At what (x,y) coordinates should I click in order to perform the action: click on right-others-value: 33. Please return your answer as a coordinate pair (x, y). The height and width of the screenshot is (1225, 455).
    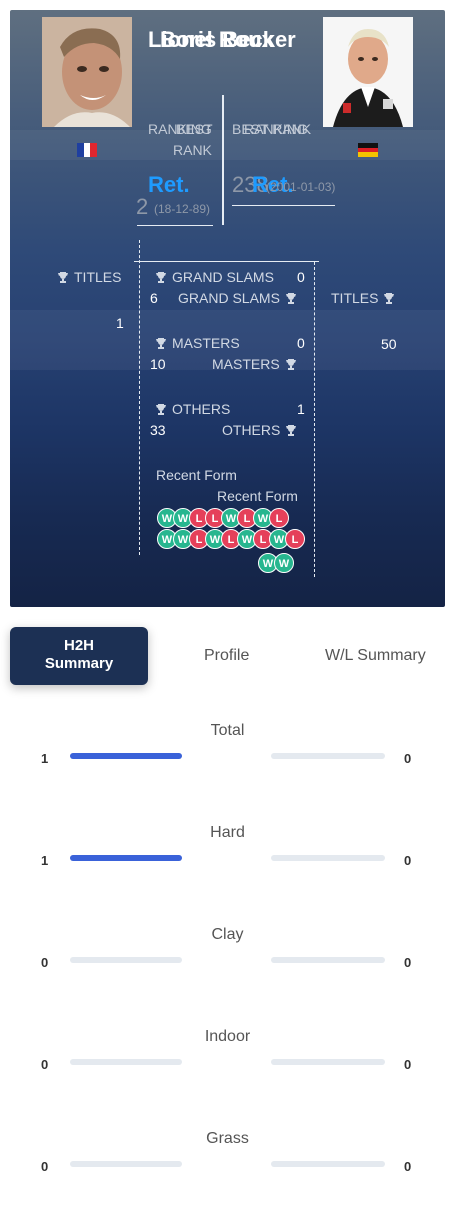
    Looking at the image, I should click on (158, 430).